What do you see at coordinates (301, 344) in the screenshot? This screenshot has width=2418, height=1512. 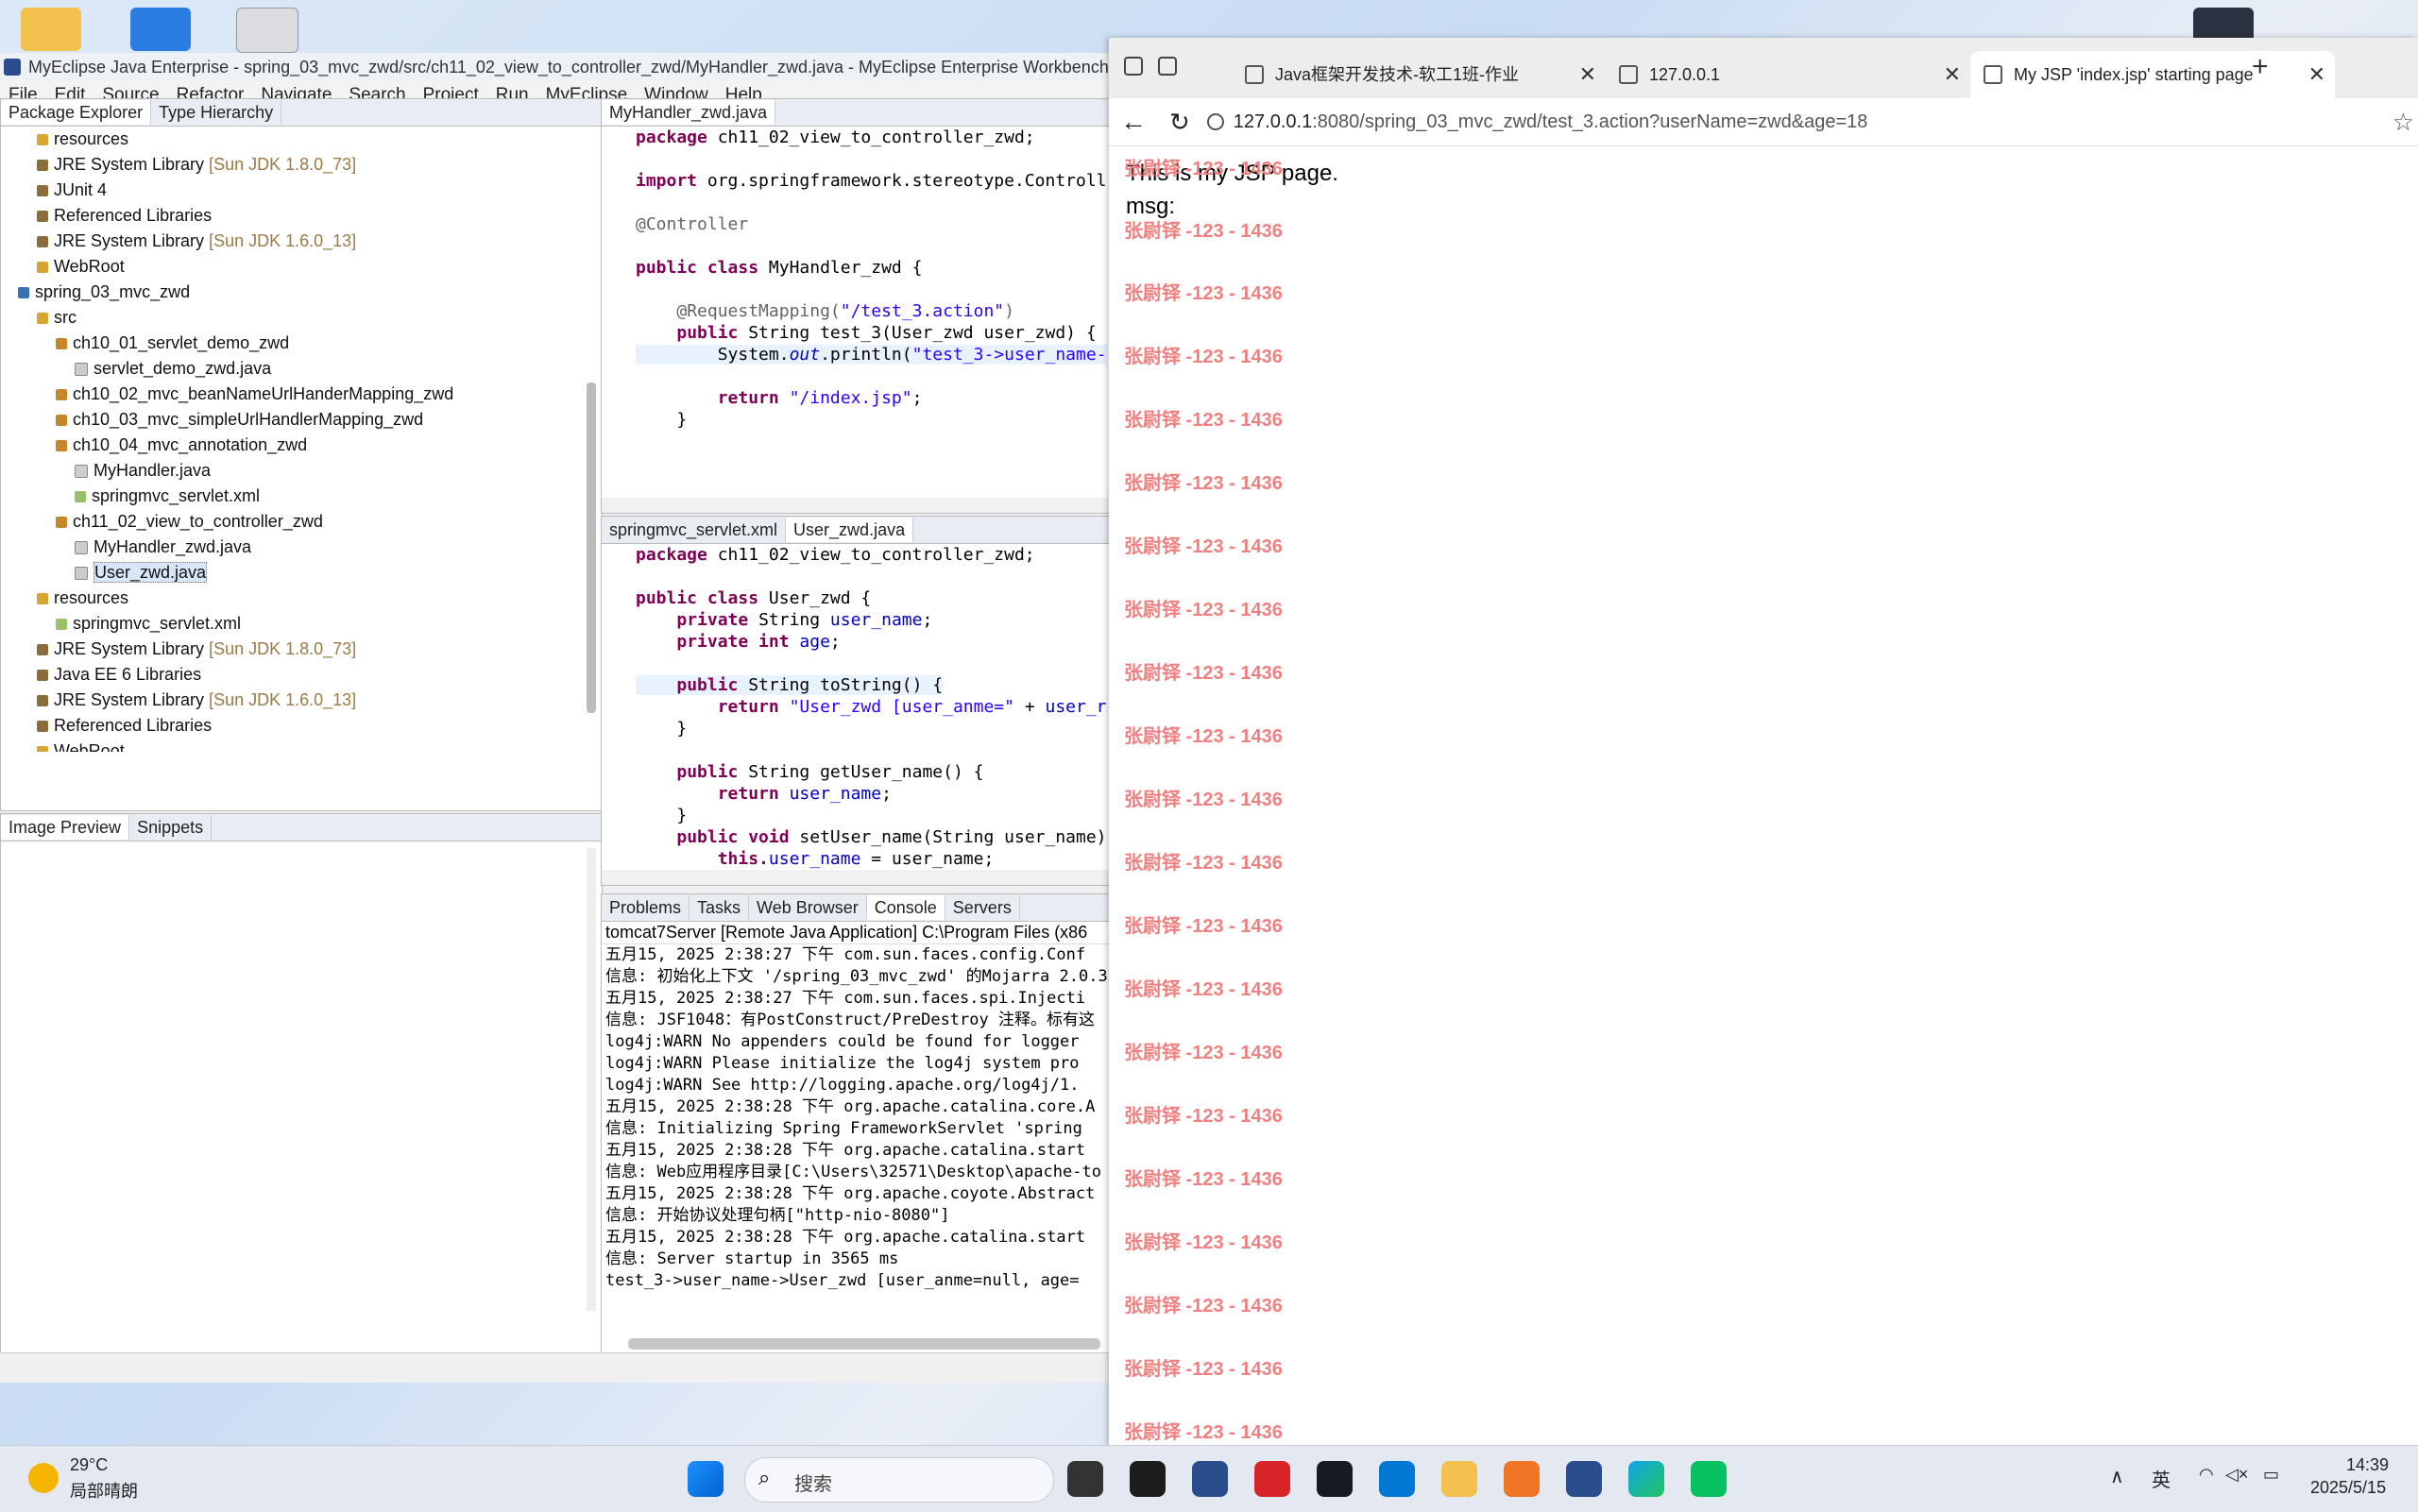 I see `tree-item: ch10_01_servlet_demo_zwd` at bounding box center [301, 344].